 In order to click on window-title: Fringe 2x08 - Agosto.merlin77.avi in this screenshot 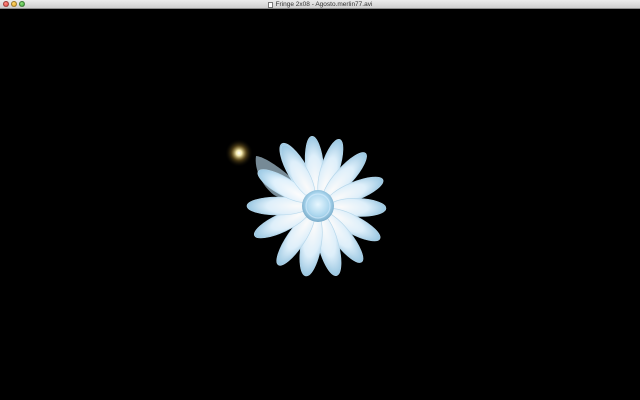, I will do `click(324, 4)`.